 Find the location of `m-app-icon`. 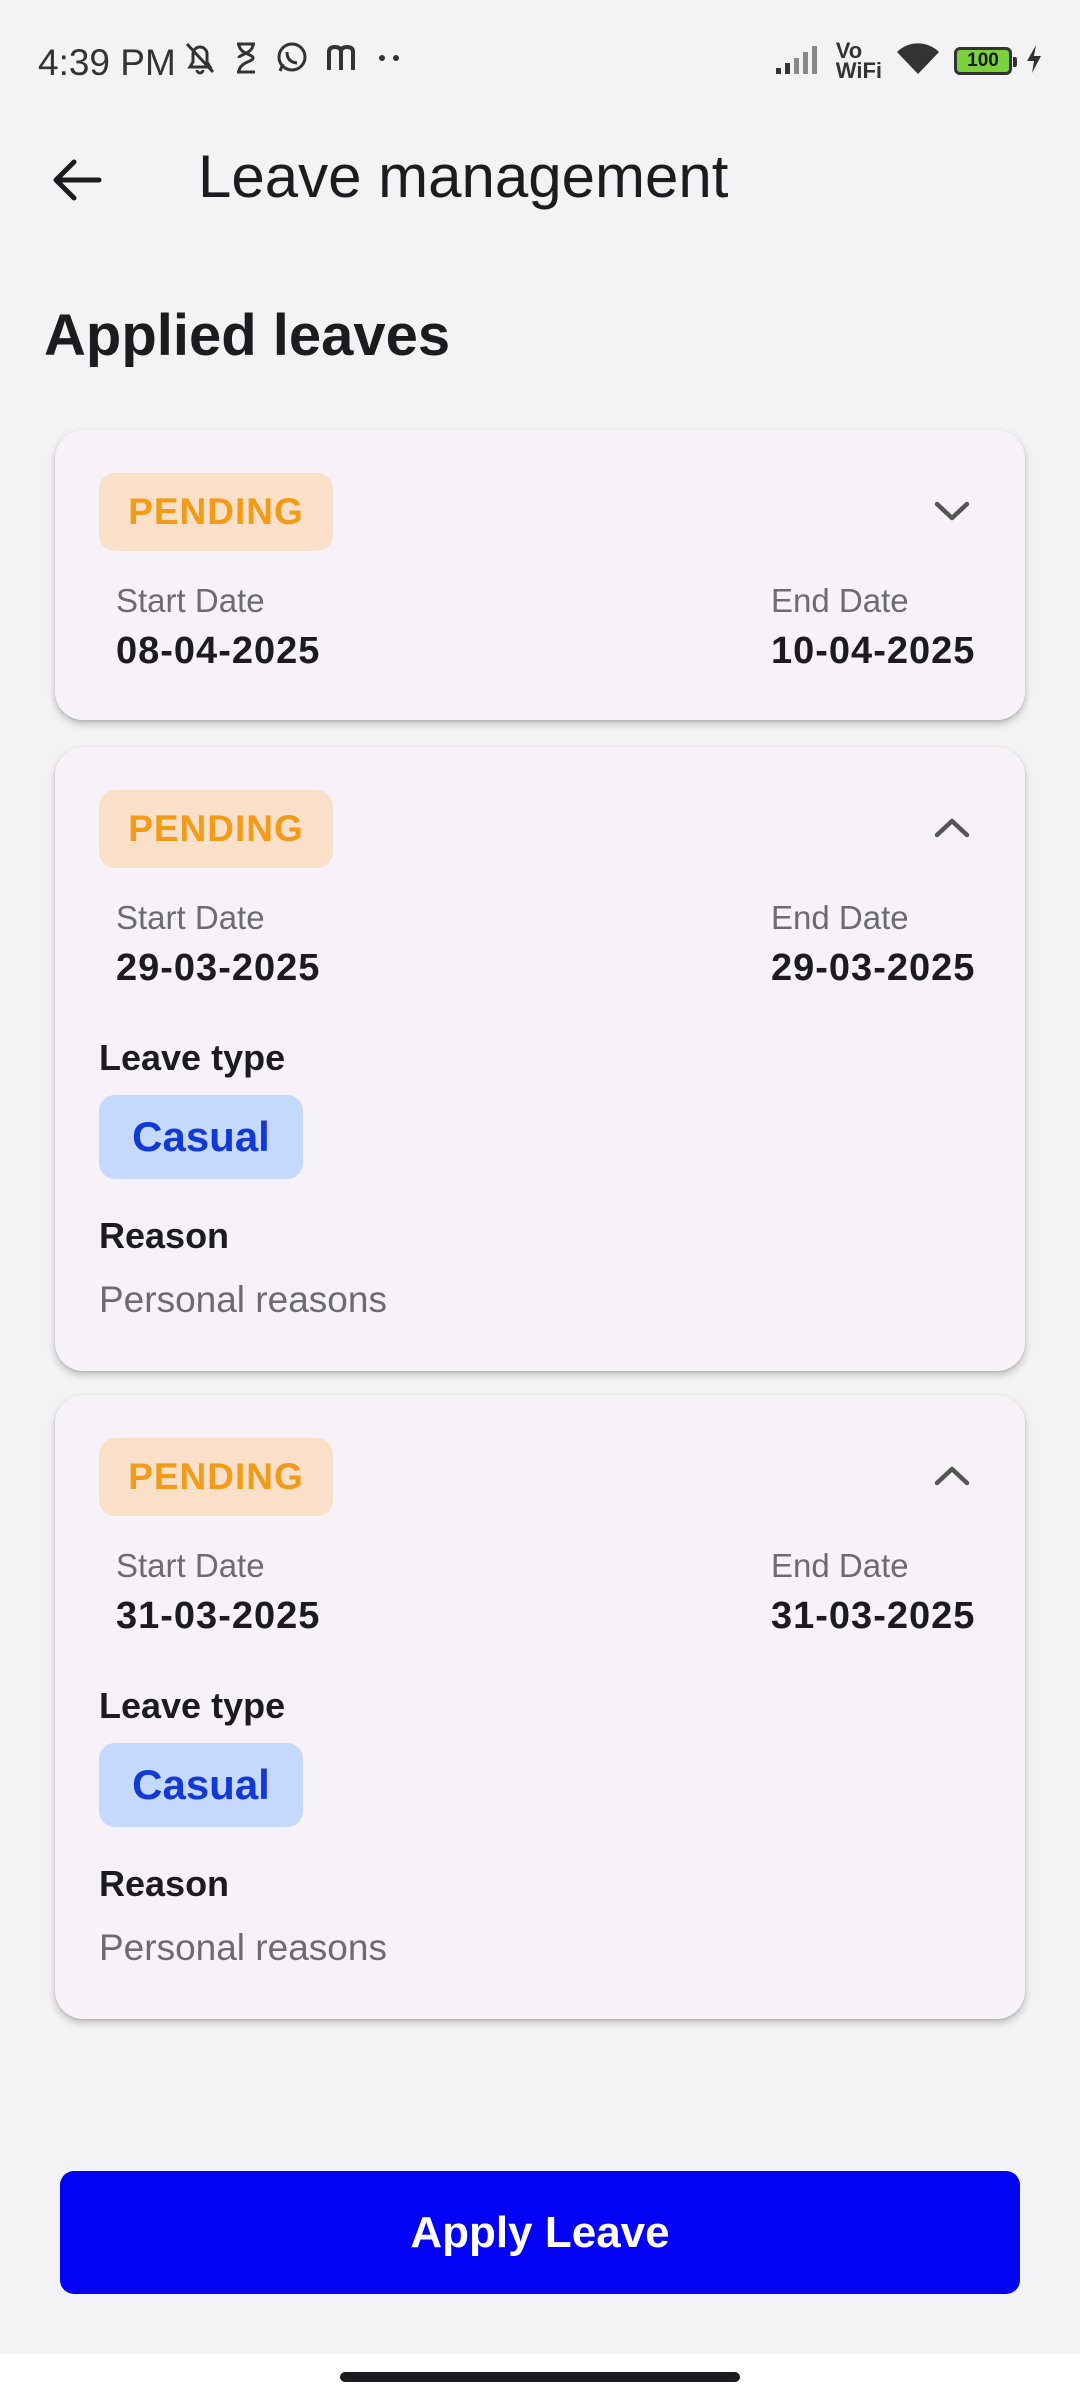

m-app-icon is located at coordinates (342, 60).